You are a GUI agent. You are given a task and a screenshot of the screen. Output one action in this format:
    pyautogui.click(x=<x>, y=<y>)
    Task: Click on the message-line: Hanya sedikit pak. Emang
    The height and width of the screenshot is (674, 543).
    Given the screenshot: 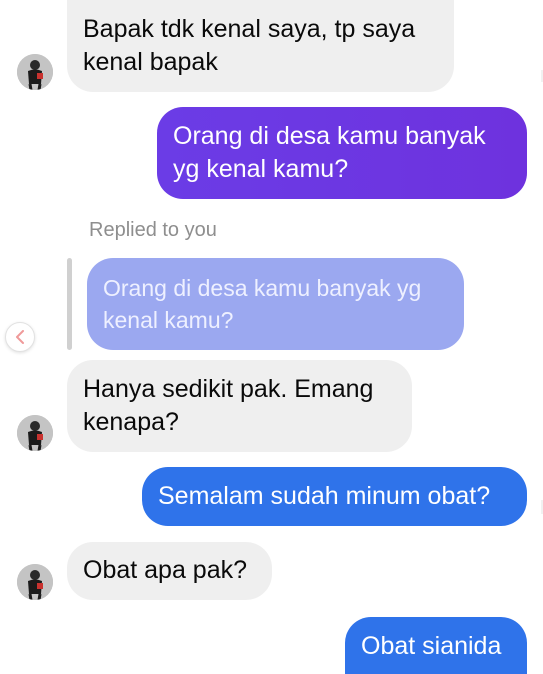 What is the action you would take?
    pyautogui.click(x=228, y=389)
    